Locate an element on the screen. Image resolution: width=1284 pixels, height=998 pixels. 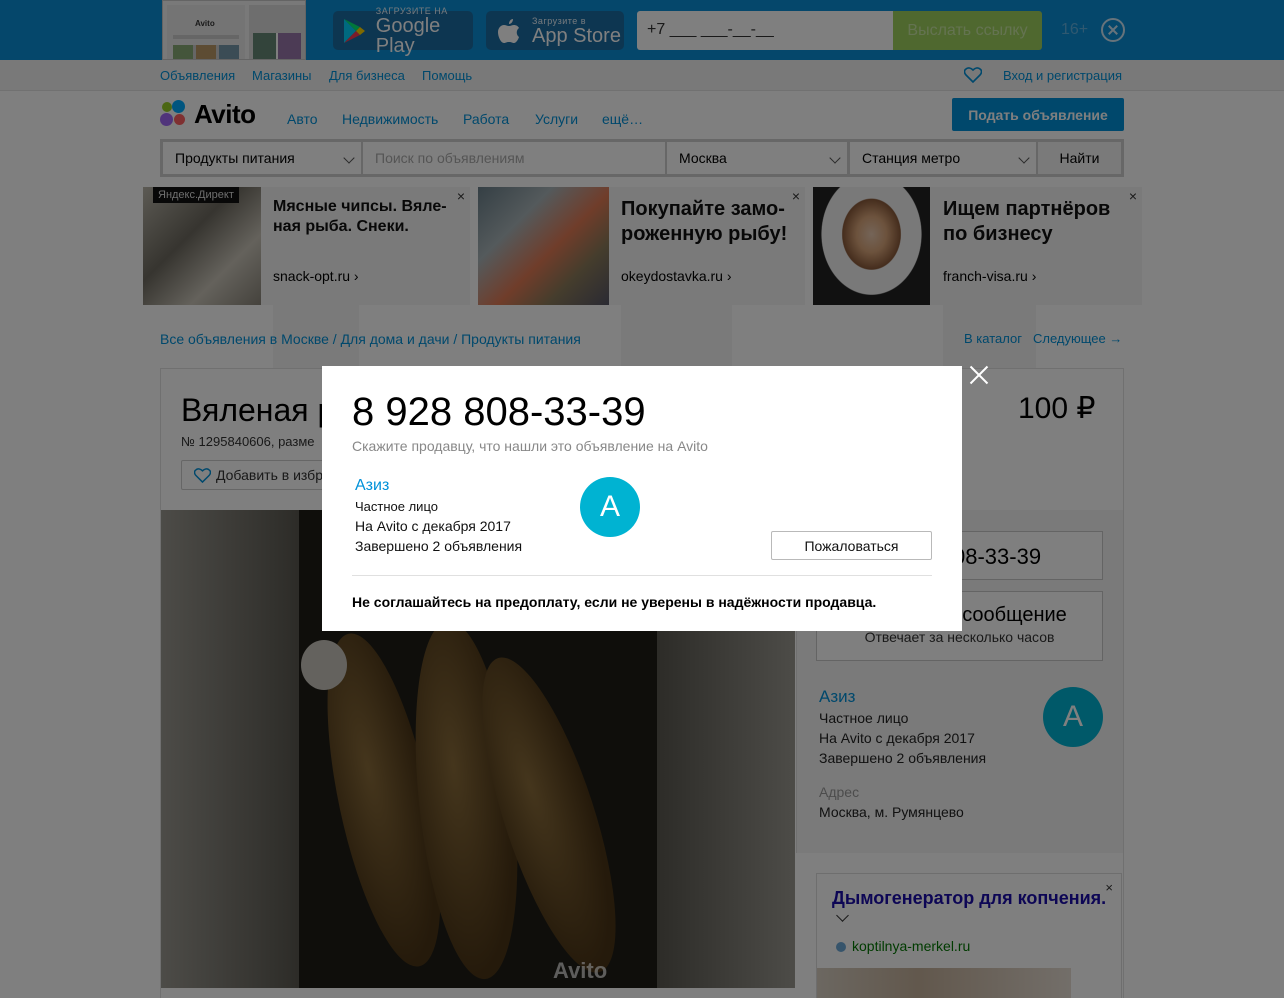
modal-seller-name-link: Азиз is located at coordinates (372, 486).